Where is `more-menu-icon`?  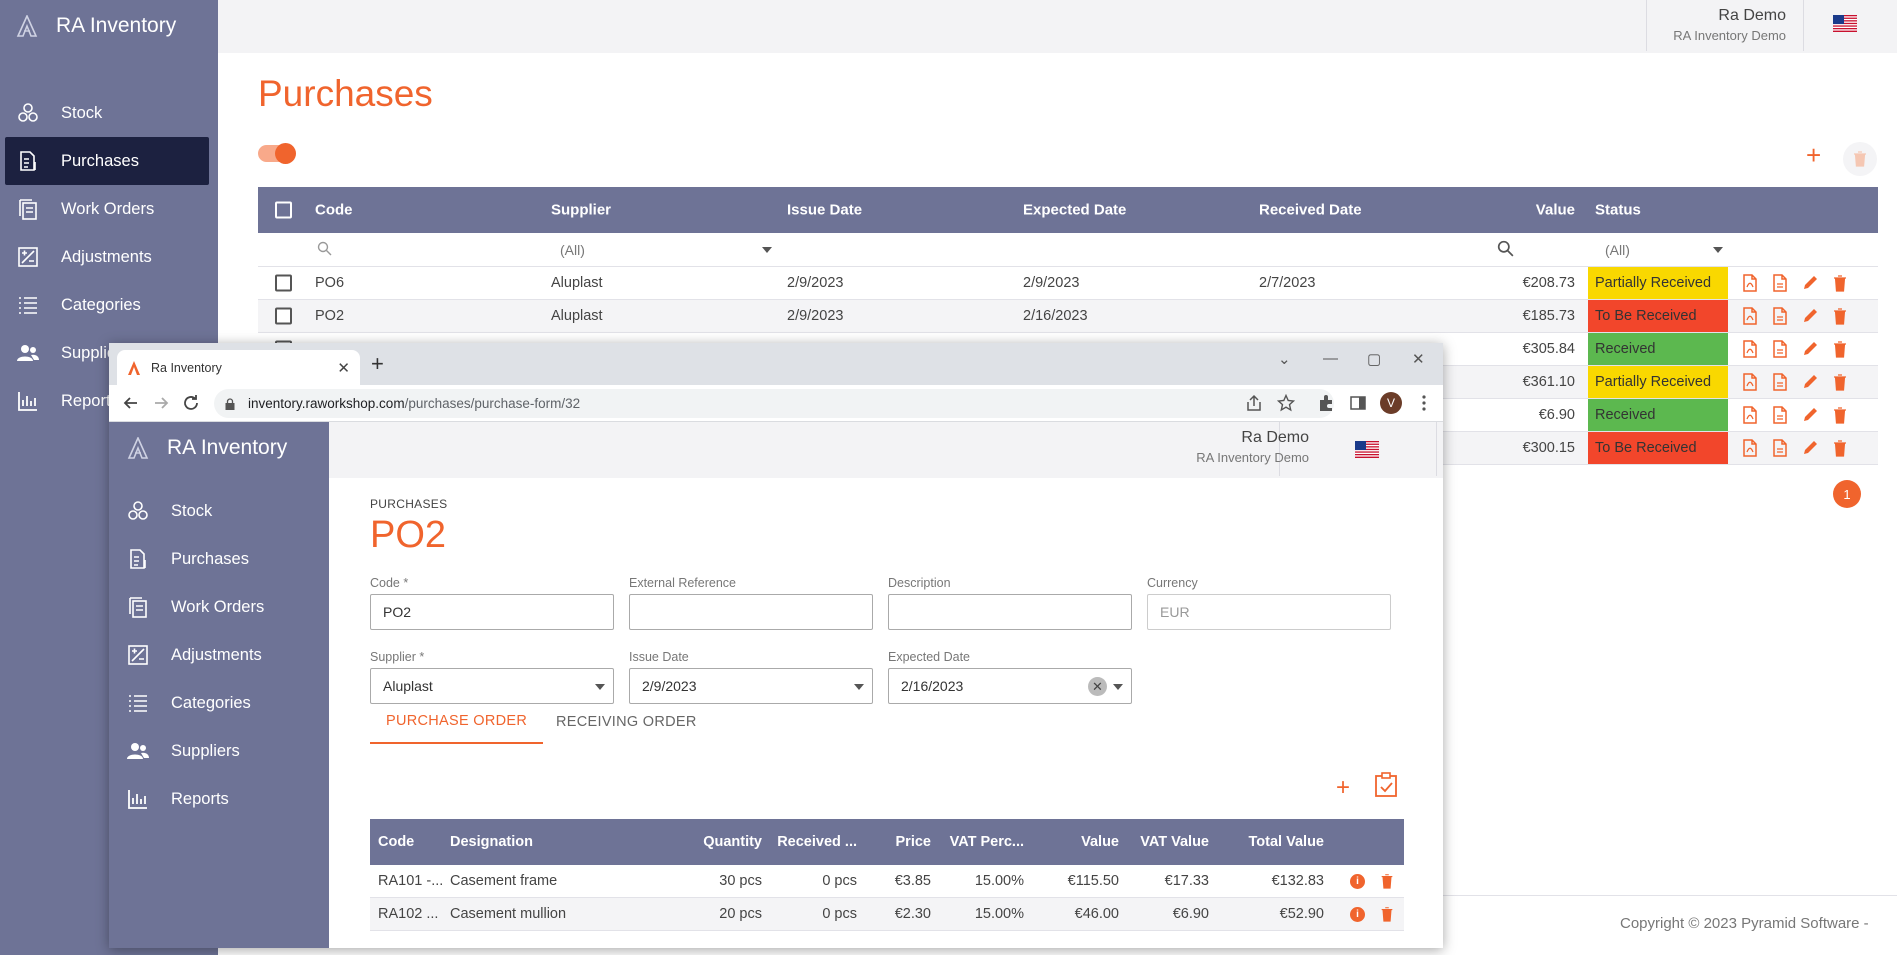
more-menu-icon is located at coordinates (1424, 403).